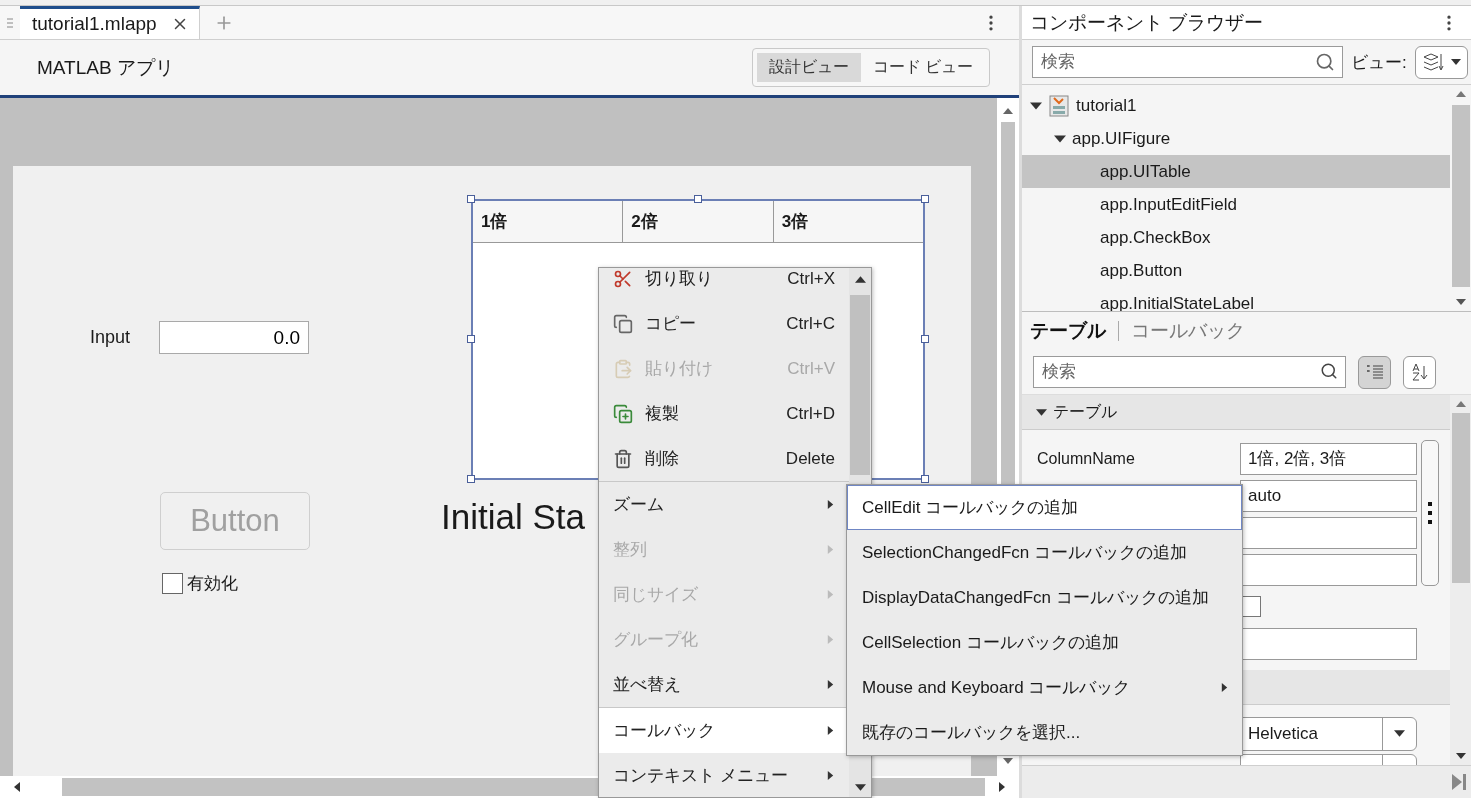 The height and width of the screenshot is (798, 1471). Describe the element at coordinates (1459, 782) in the screenshot. I see `collapse-panel-icon` at that location.